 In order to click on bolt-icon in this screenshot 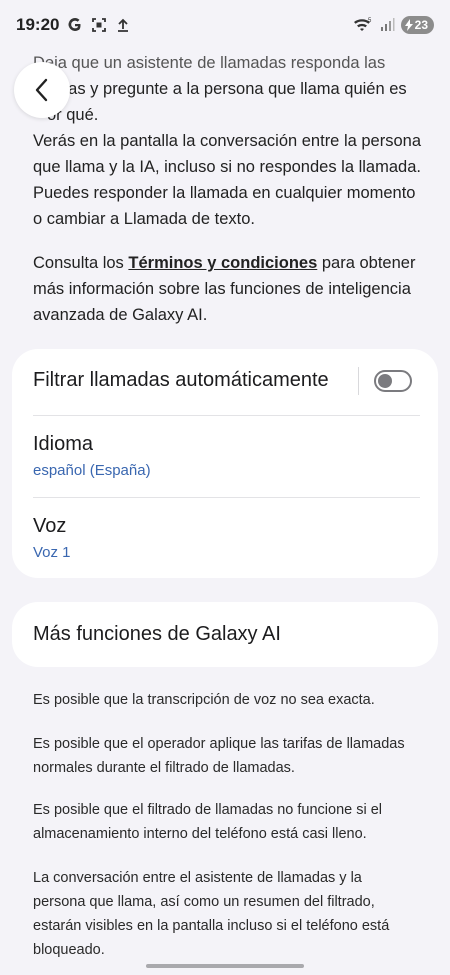, I will do `click(408, 25)`.